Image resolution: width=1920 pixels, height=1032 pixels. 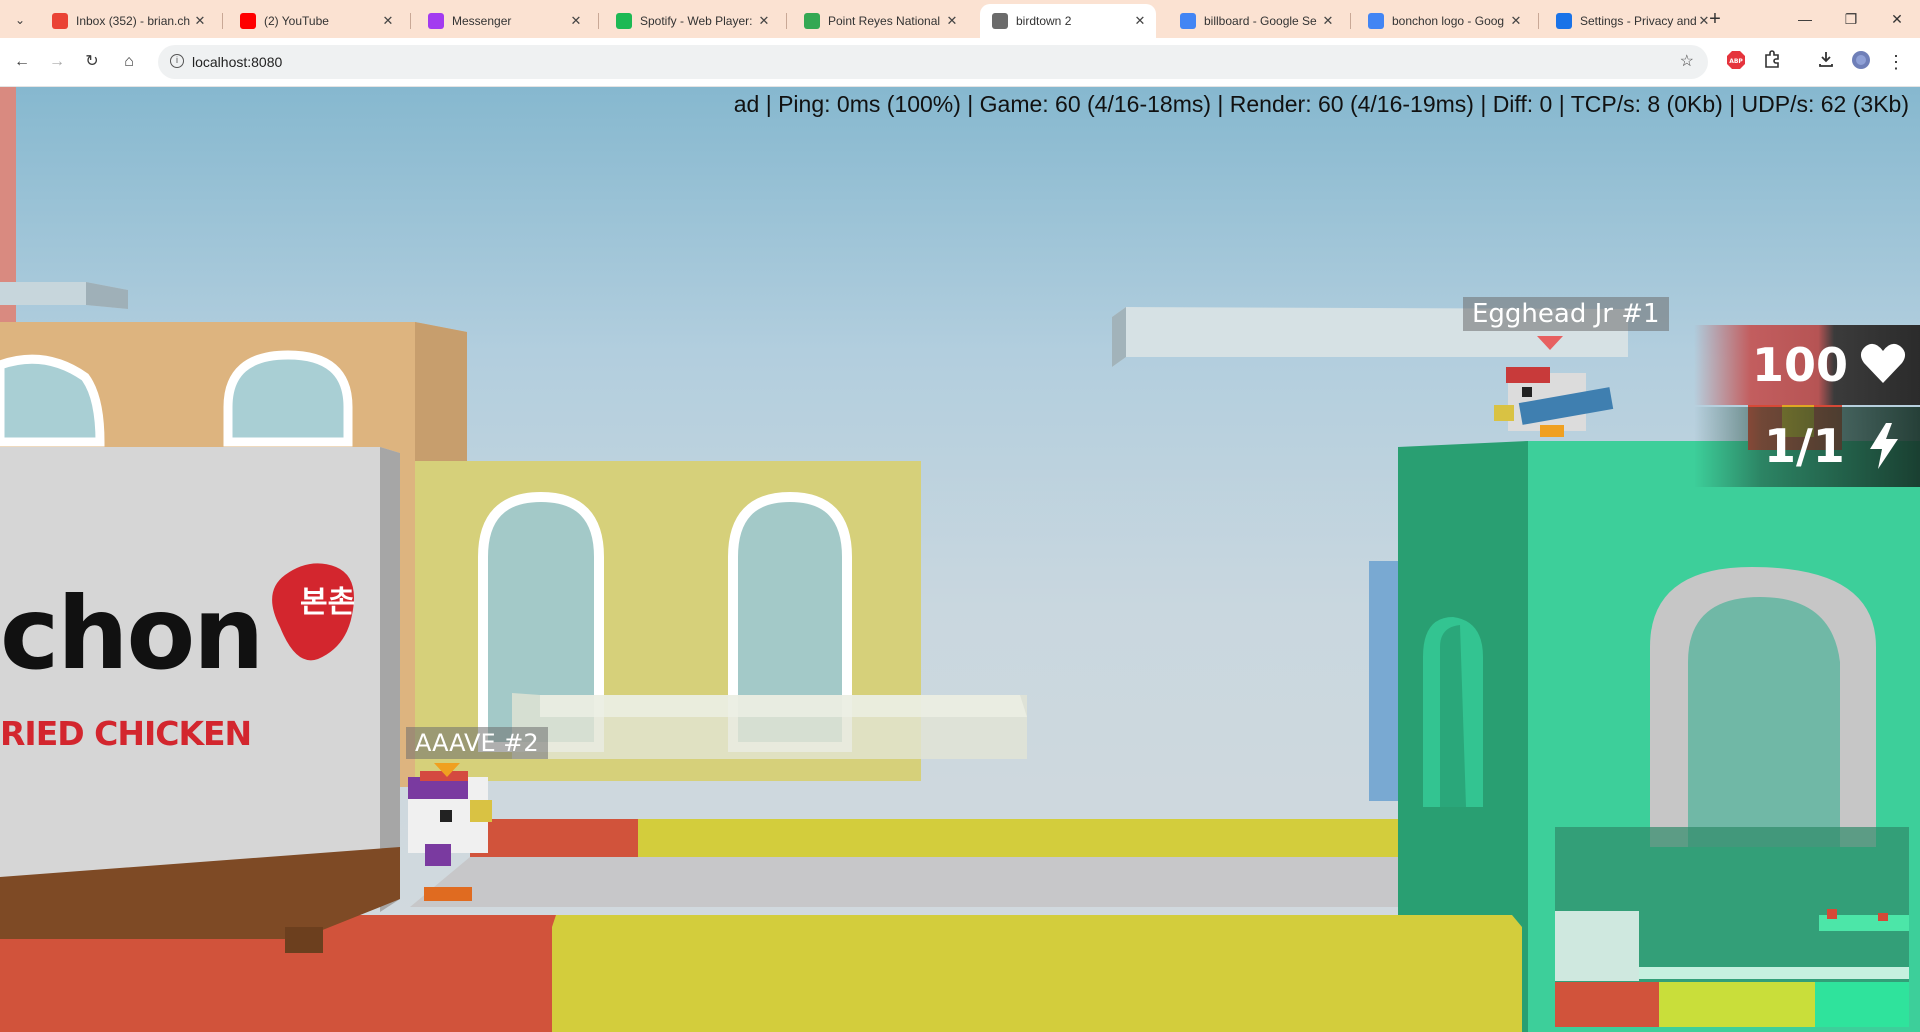 What do you see at coordinates (1851, 19) in the screenshot?
I see `restore-button: ❐` at bounding box center [1851, 19].